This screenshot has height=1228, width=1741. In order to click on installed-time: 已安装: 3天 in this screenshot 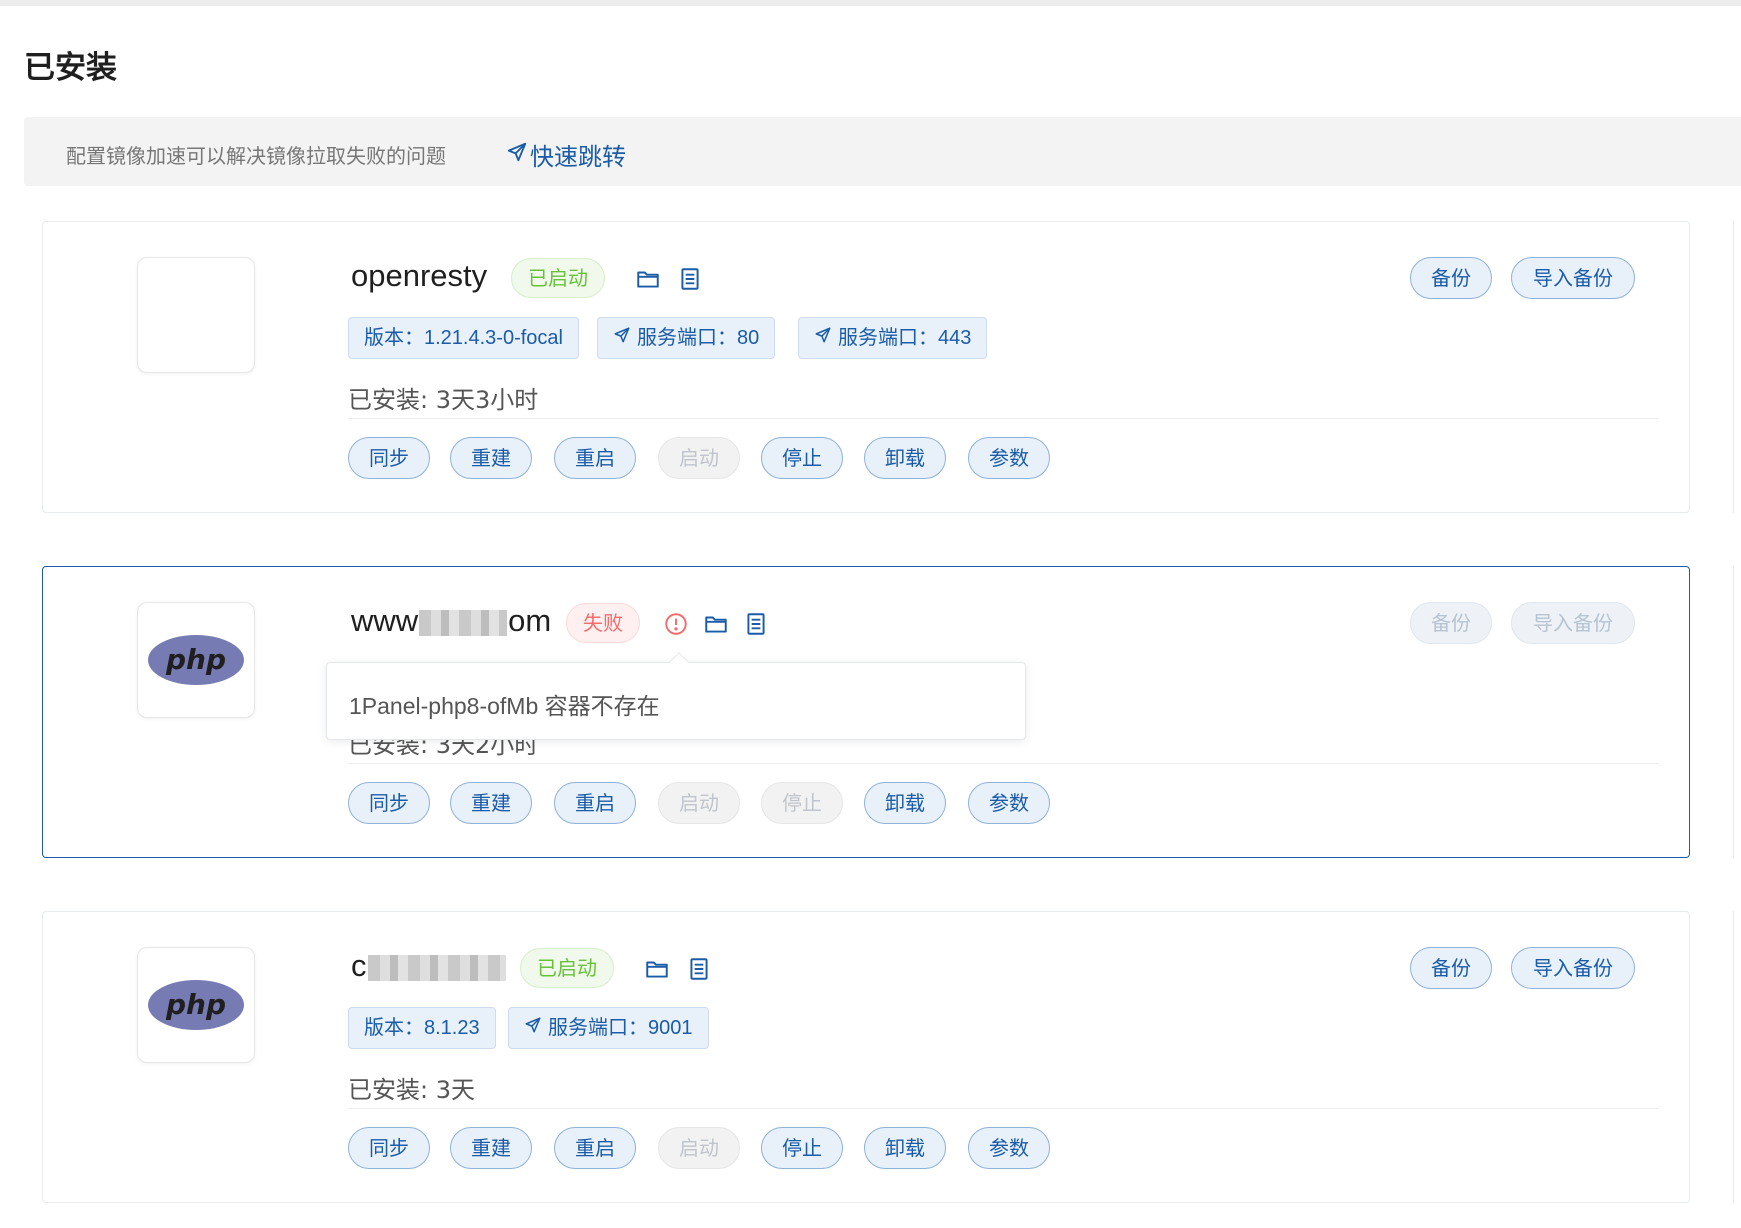, I will do `click(411, 1090)`.